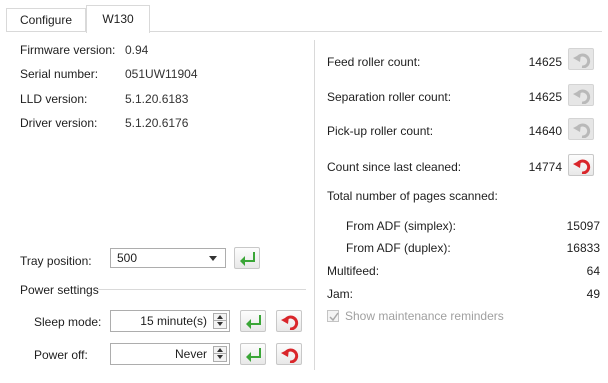 The height and width of the screenshot is (383, 608). I want to click on firmware-value: 0.94, so click(137, 50).